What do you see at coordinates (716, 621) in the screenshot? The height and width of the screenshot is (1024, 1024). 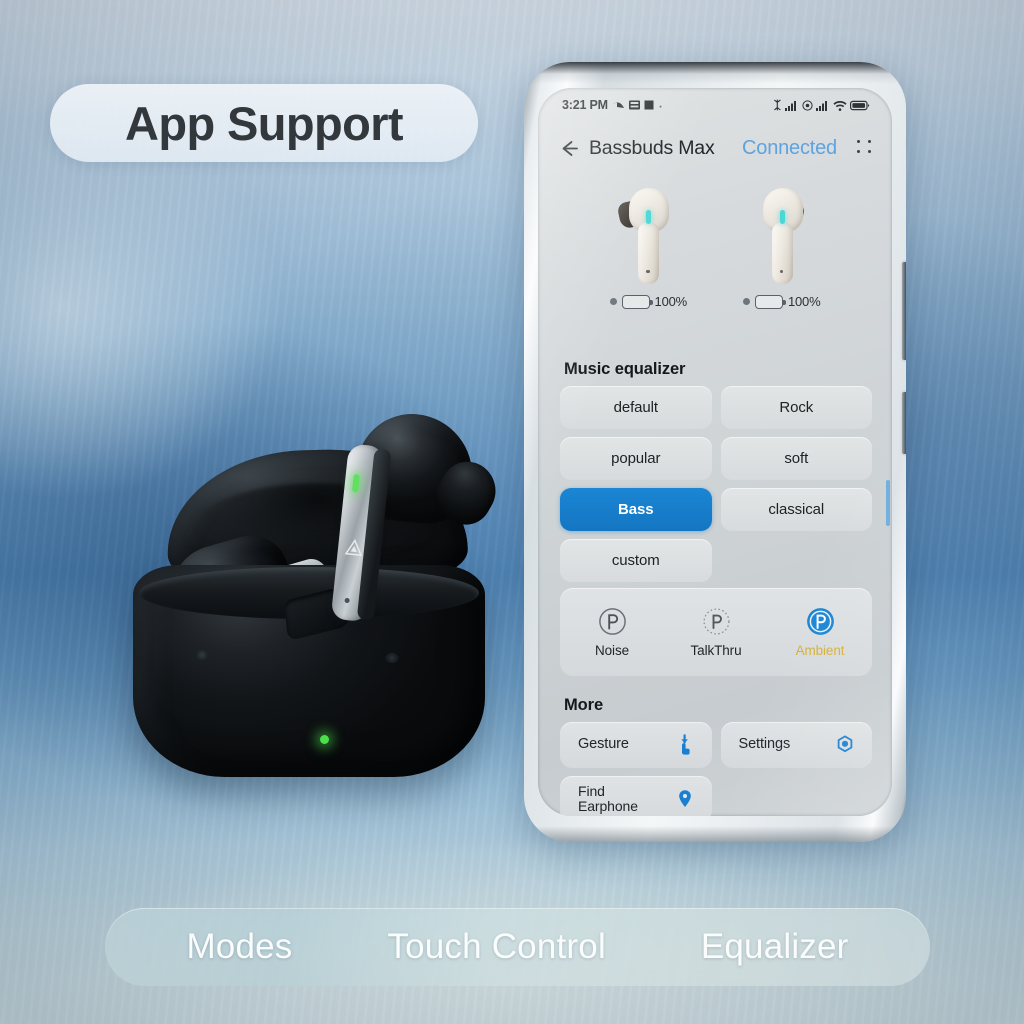 I see `talkthru-icon` at bounding box center [716, 621].